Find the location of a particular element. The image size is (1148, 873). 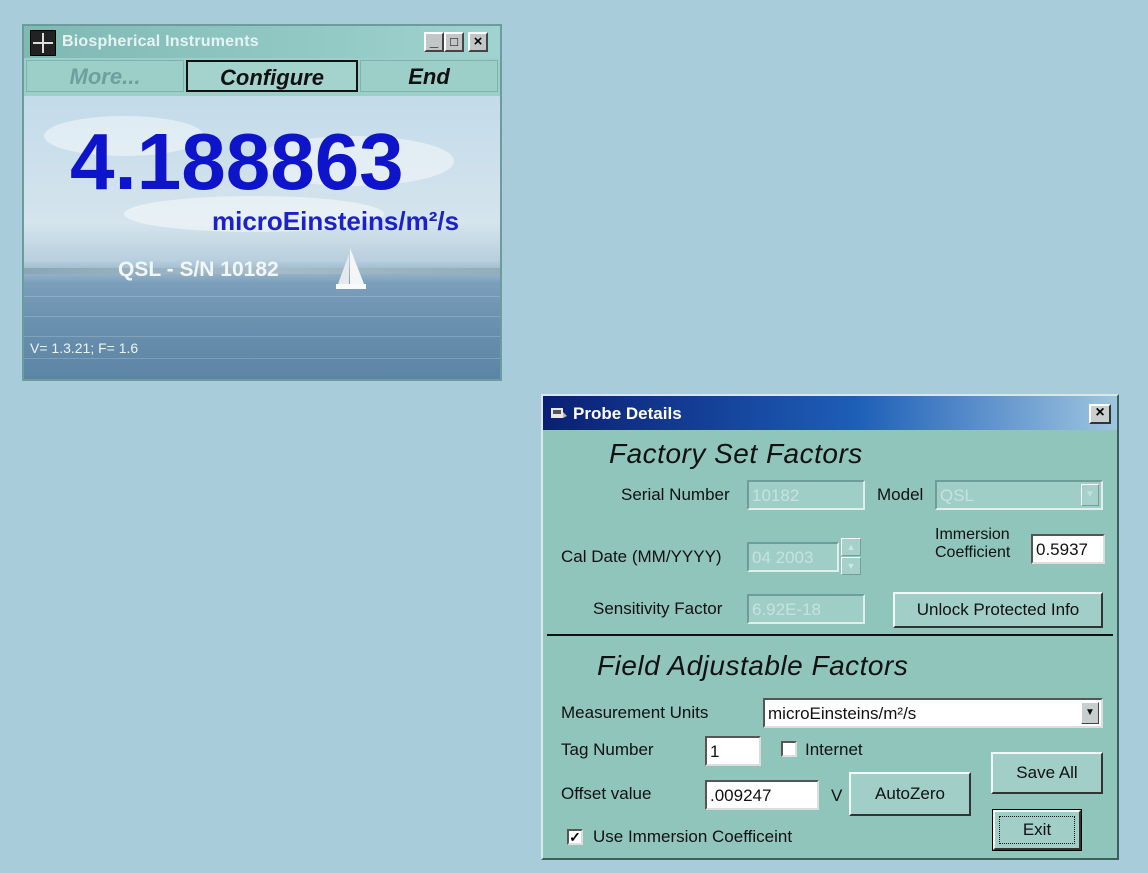

app-menu-bar: More... Configure End is located at coordinates (262, 77).